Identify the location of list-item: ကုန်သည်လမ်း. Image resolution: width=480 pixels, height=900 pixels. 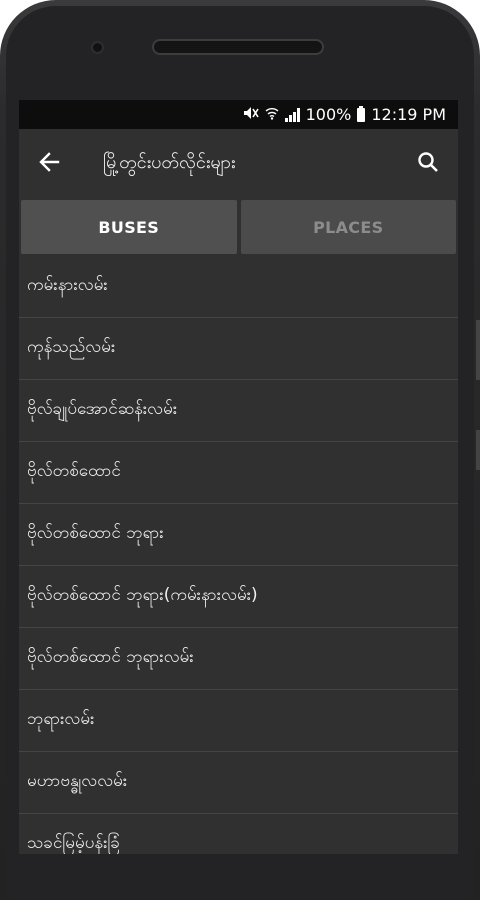
(238, 349).